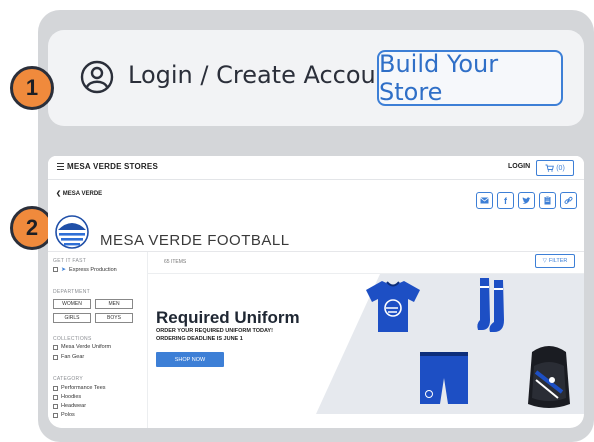 The image size is (594, 442). What do you see at coordinates (505, 200) in the screenshot?
I see `facebook-icon: f` at bounding box center [505, 200].